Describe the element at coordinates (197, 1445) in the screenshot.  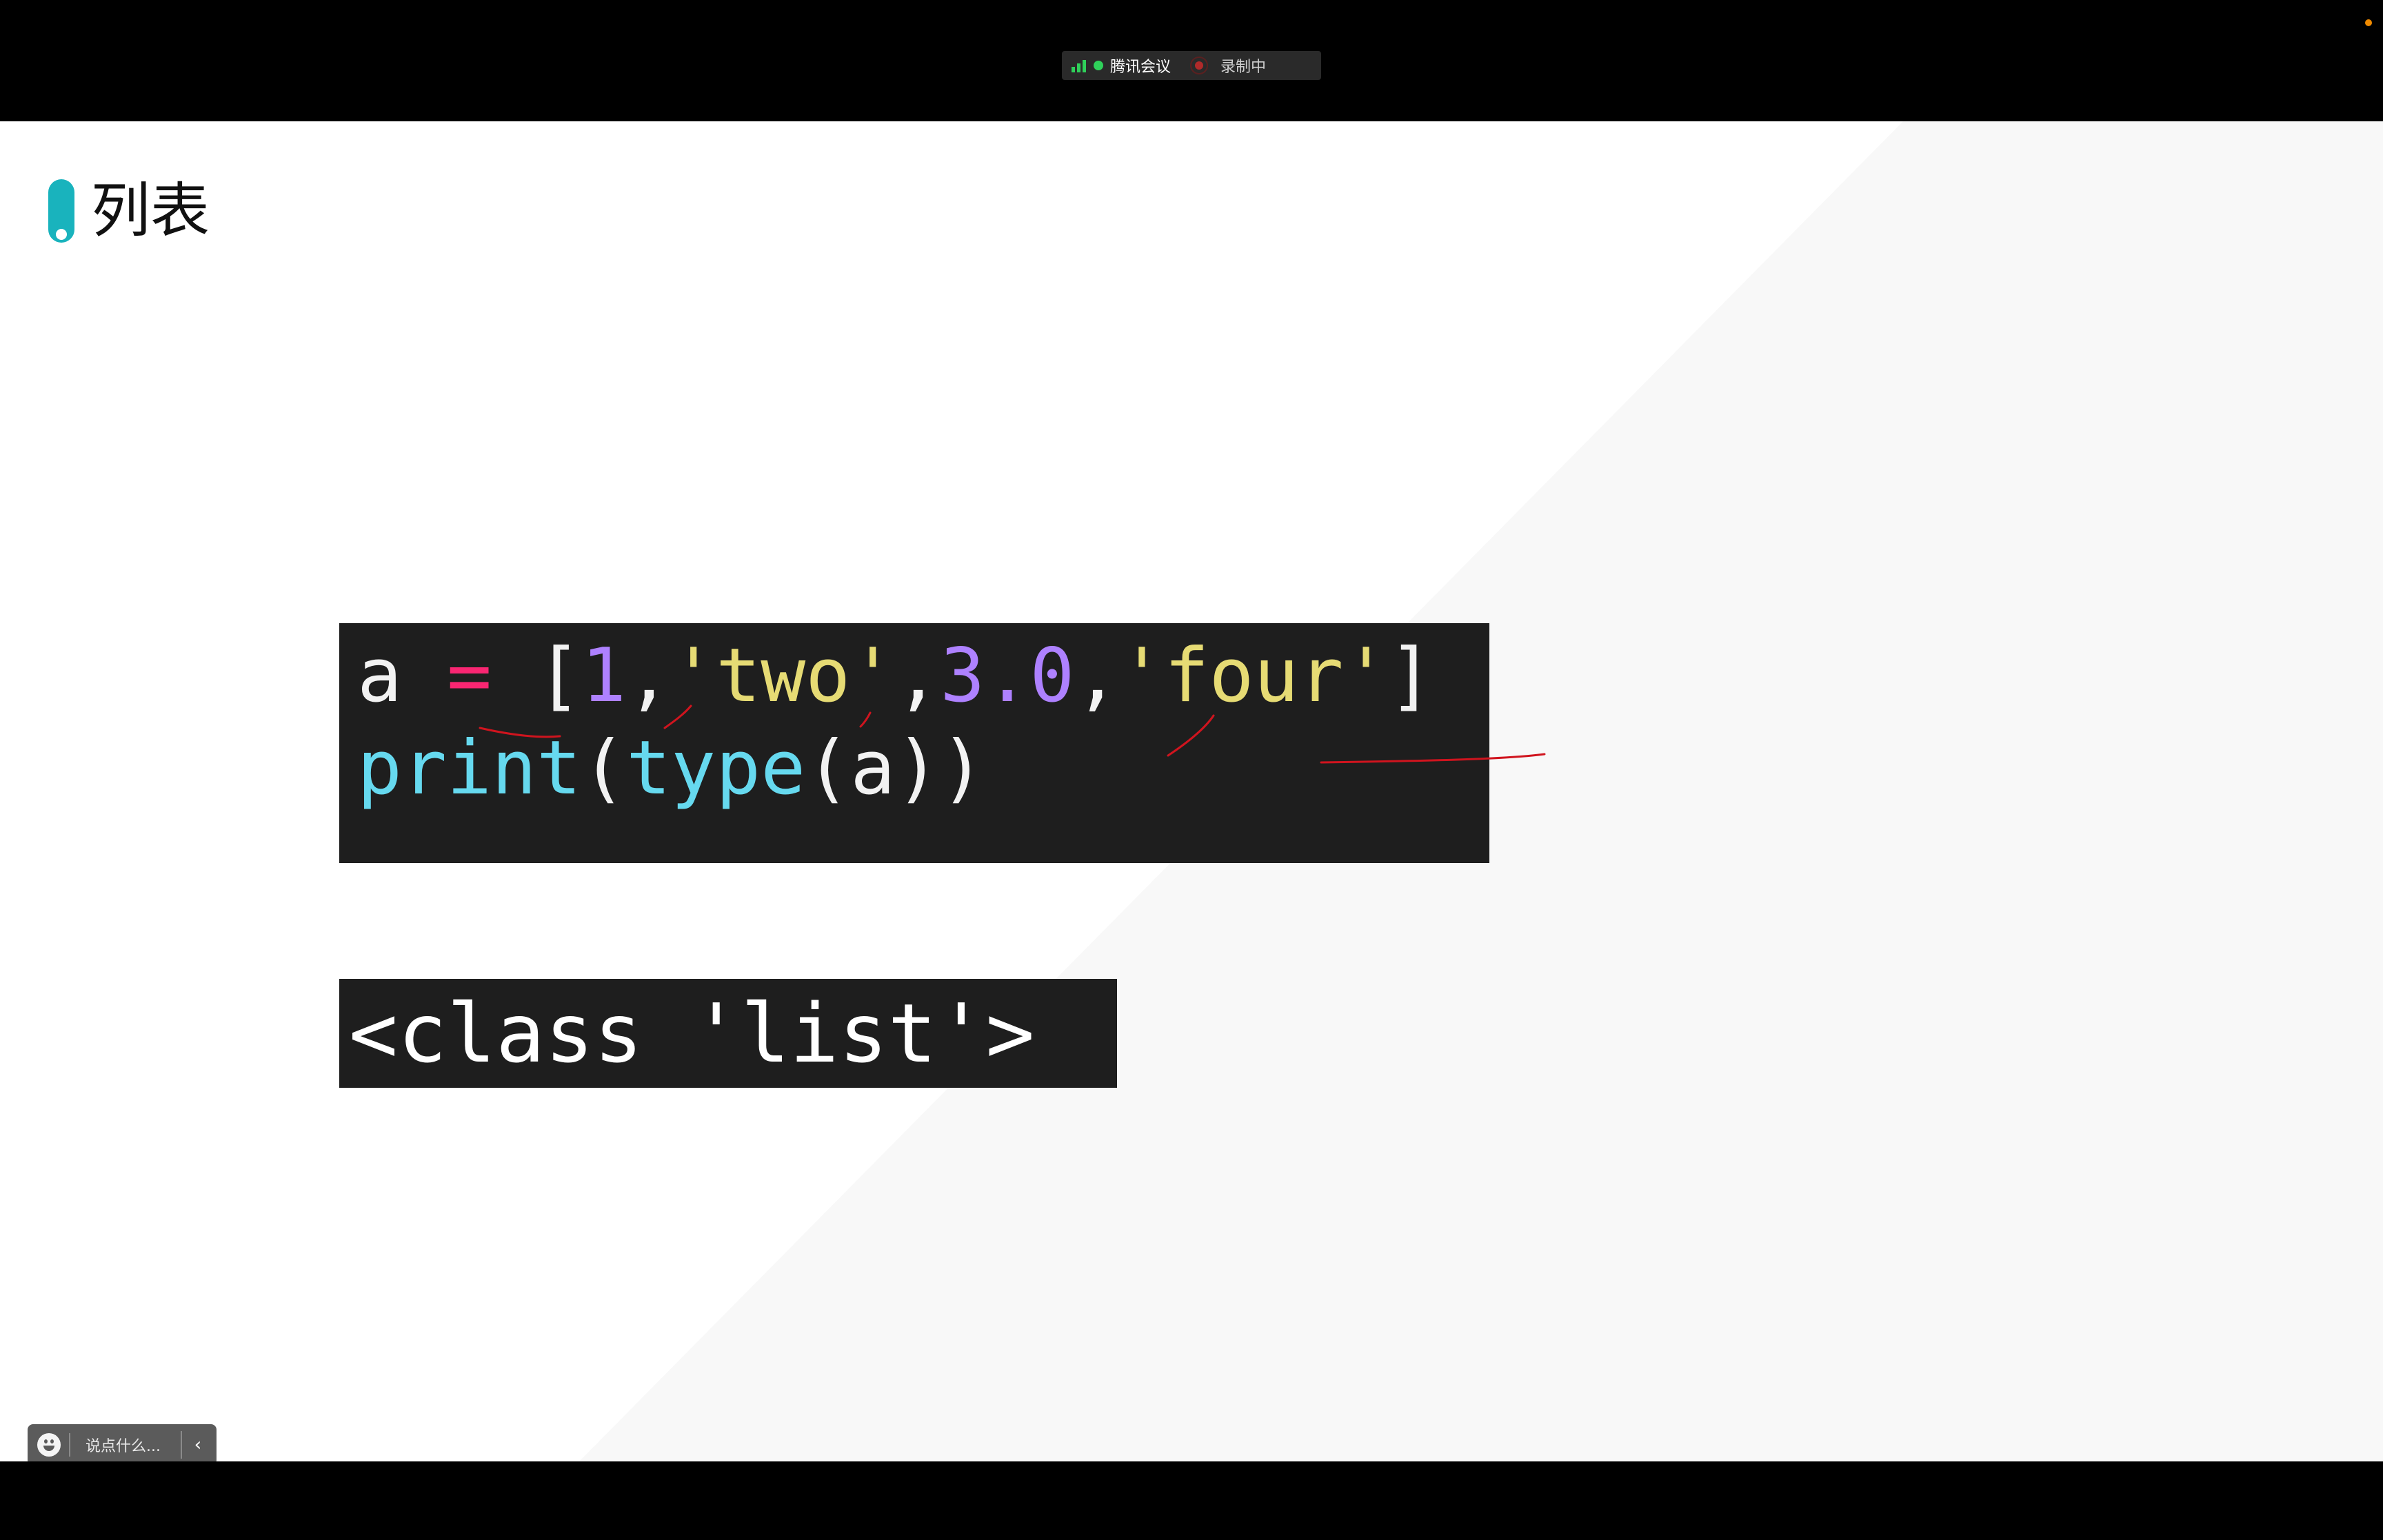
I see `chevron-left-icon: ‹` at that location.